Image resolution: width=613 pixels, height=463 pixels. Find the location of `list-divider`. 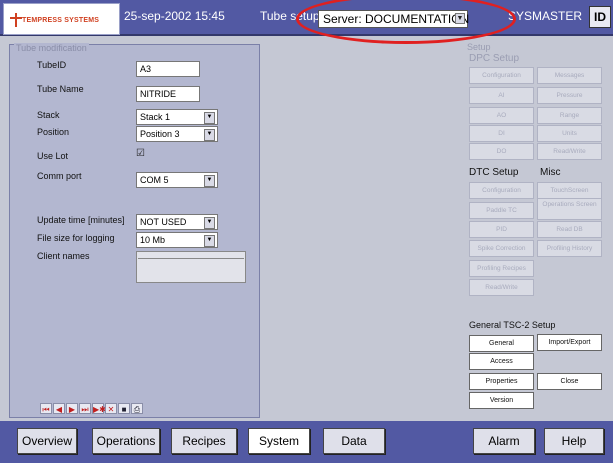

list-divider is located at coordinates (191, 258).